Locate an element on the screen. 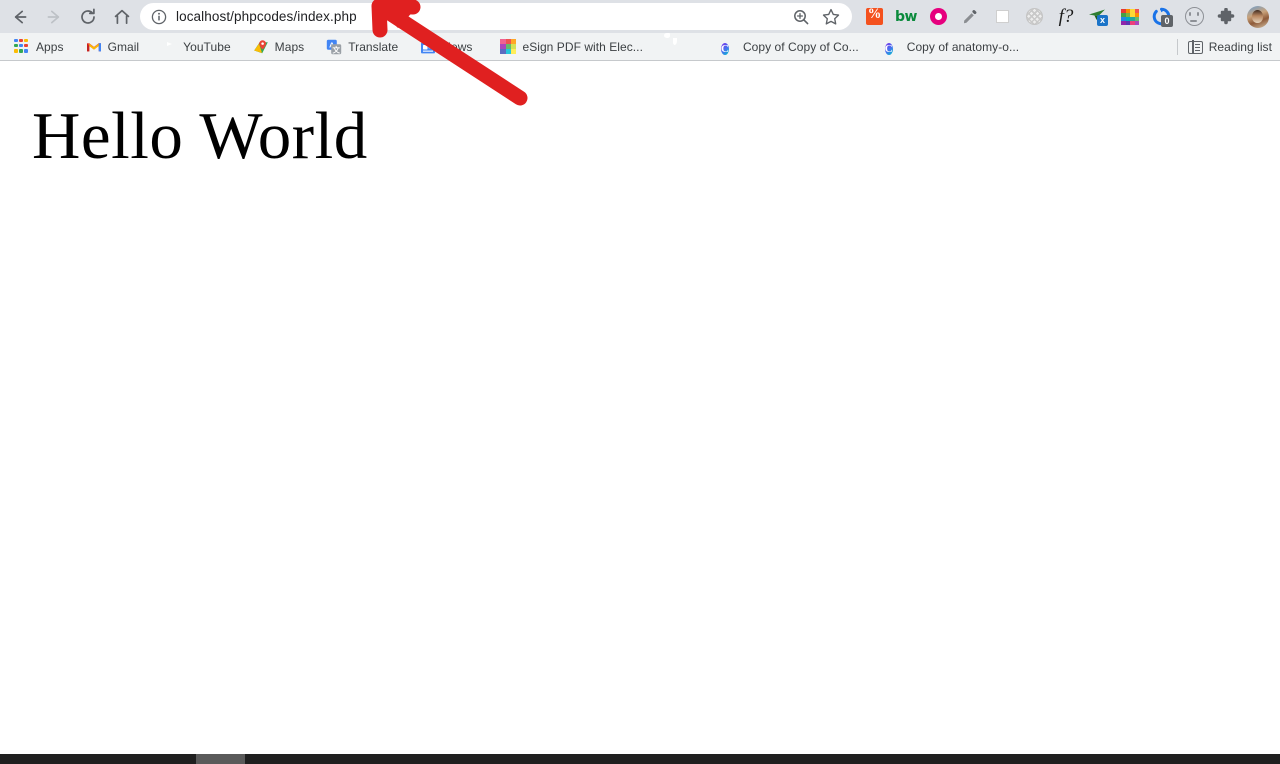  bookmark-translate: A 文 Translate is located at coordinates (362, 47).